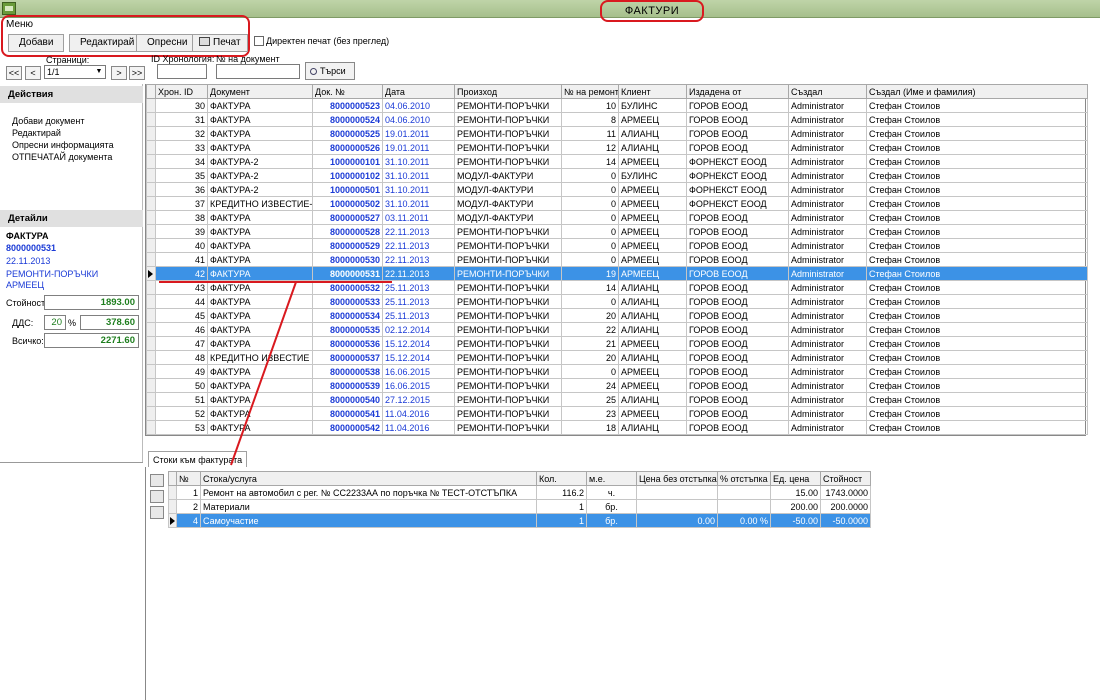  Describe the element at coordinates (167, 43) in the screenshot. I see `refresh-button: Опресни` at that location.